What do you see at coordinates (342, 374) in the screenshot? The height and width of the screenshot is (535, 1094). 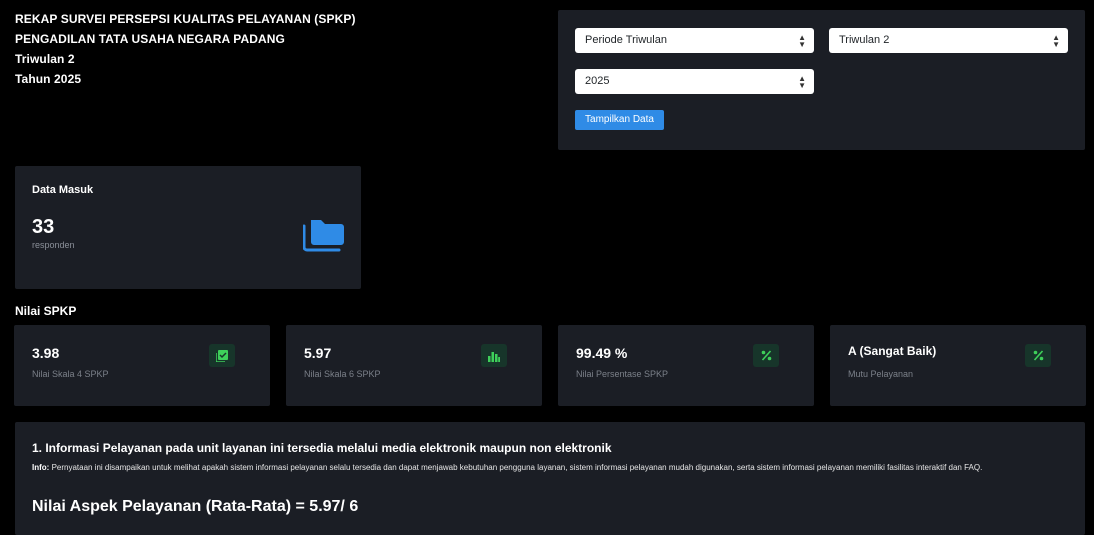 I see `stat-caption: Nilai Skala 6 SPKP` at bounding box center [342, 374].